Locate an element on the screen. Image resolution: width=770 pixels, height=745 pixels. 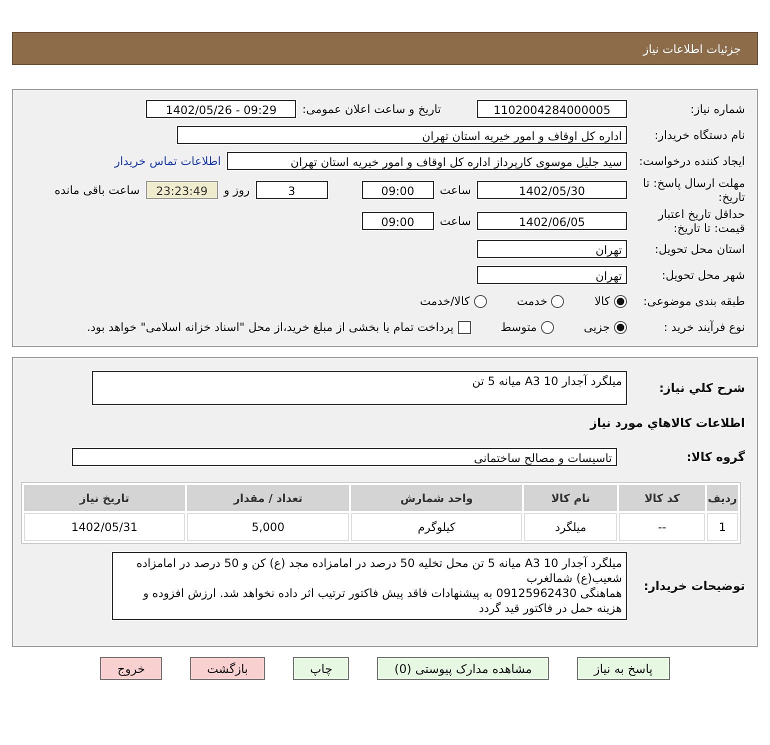
table-cell: میلگرد is located at coordinates (571, 527).